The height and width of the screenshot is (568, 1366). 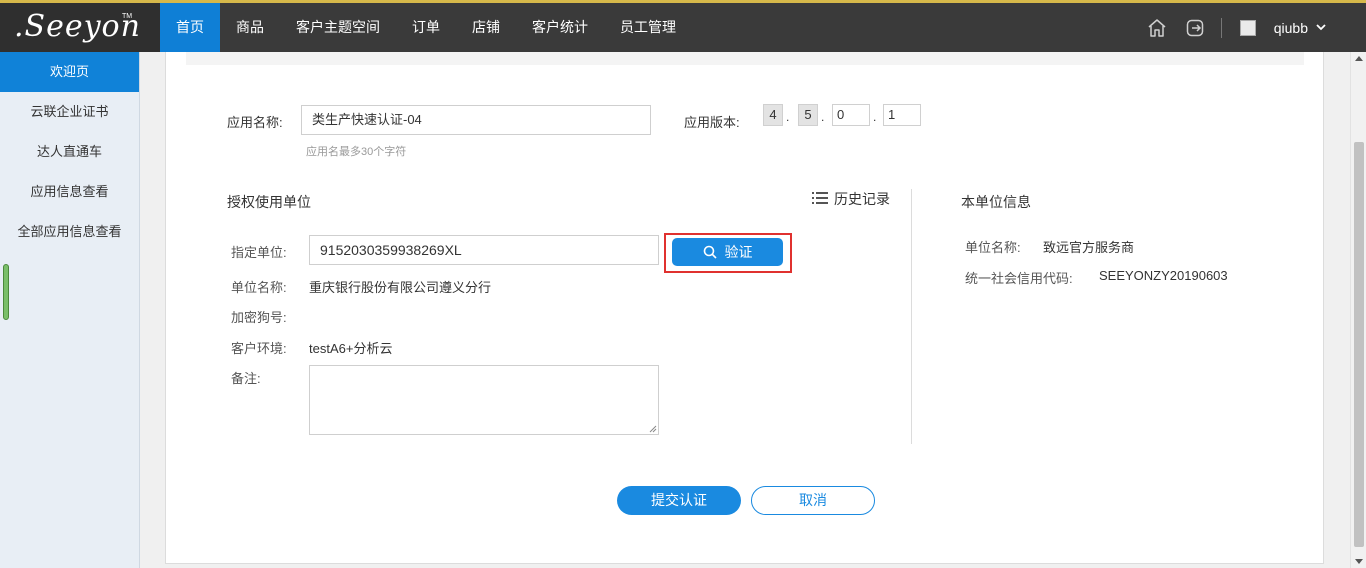 I want to click on app-name-label: 应用名称:, so click(x=255, y=122).